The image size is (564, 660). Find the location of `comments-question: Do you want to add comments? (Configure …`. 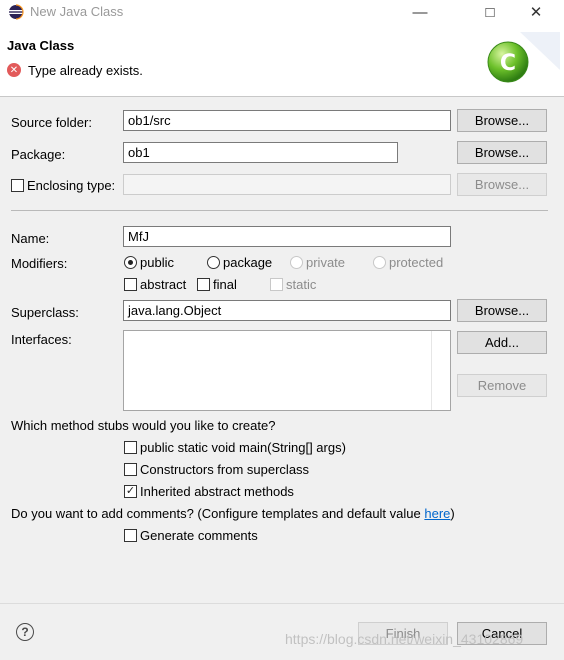

comments-question: Do you want to add comments? (Configure … is located at coordinates (233, 513).